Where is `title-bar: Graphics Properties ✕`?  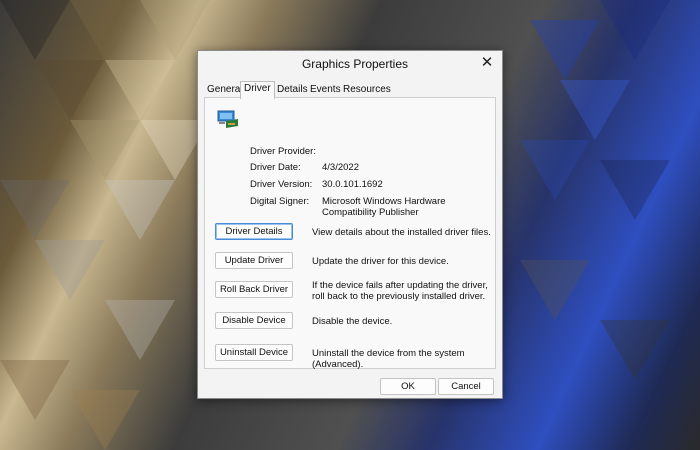
title-bar: Graphics Properties ✕ is located at coordinates (350, 63).